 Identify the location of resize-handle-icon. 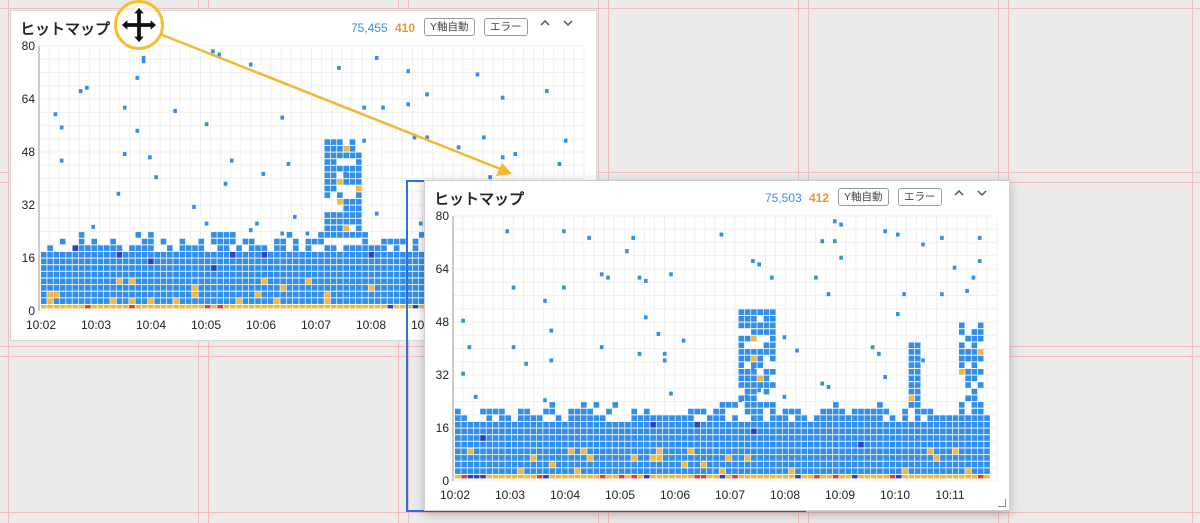
(1002, 503).